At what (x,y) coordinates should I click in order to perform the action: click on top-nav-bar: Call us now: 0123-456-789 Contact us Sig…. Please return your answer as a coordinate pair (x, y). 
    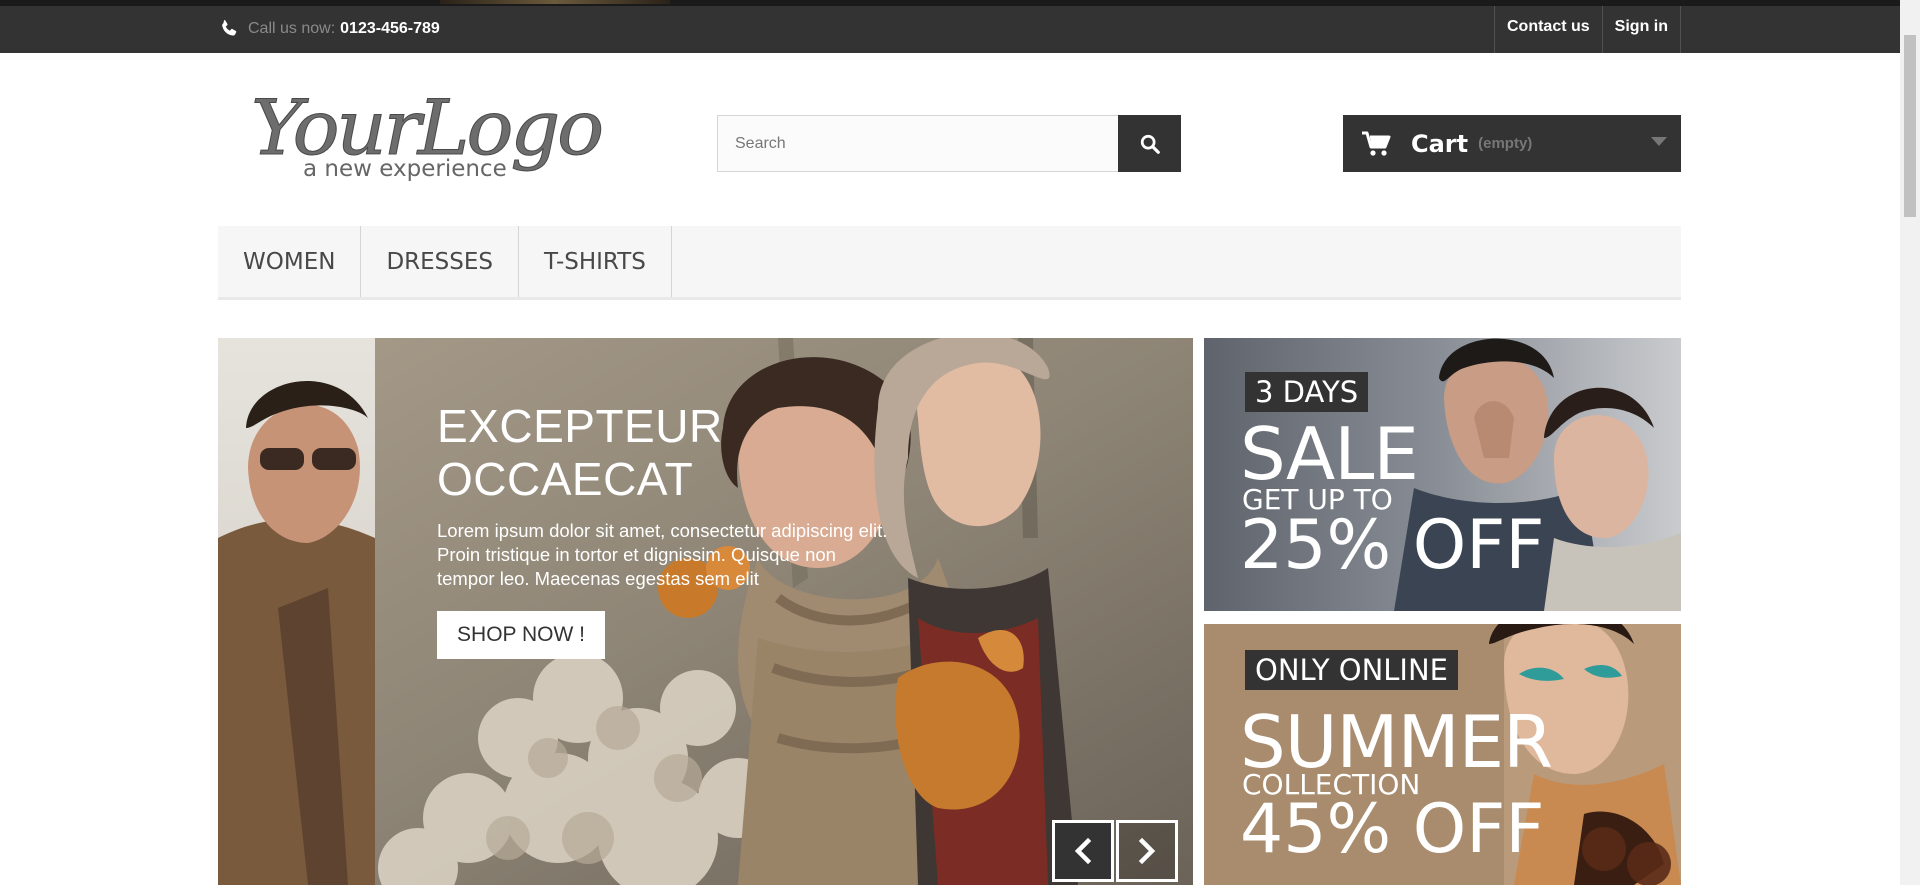
    Looking at the image, I should click on (950, 29).